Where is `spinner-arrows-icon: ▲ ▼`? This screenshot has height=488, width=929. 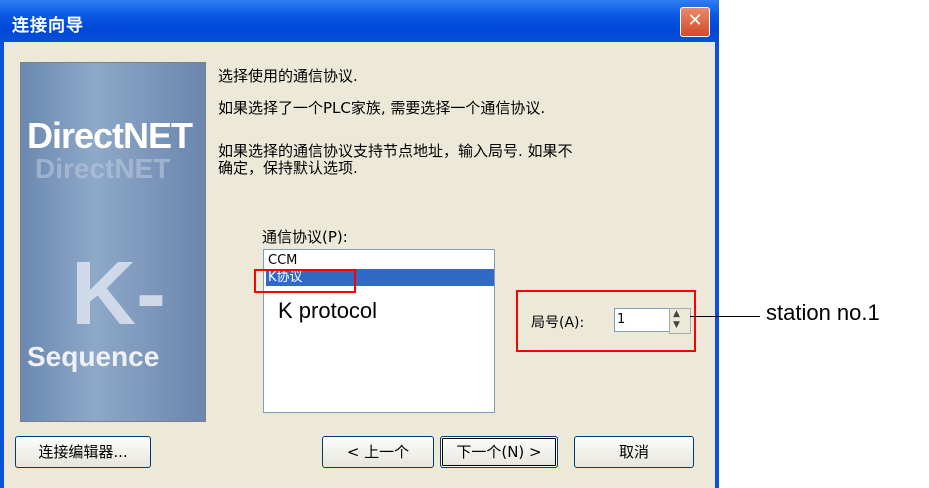 spinner-arrows-icon: ▲ ▼ is located at coordinates (680, 321).